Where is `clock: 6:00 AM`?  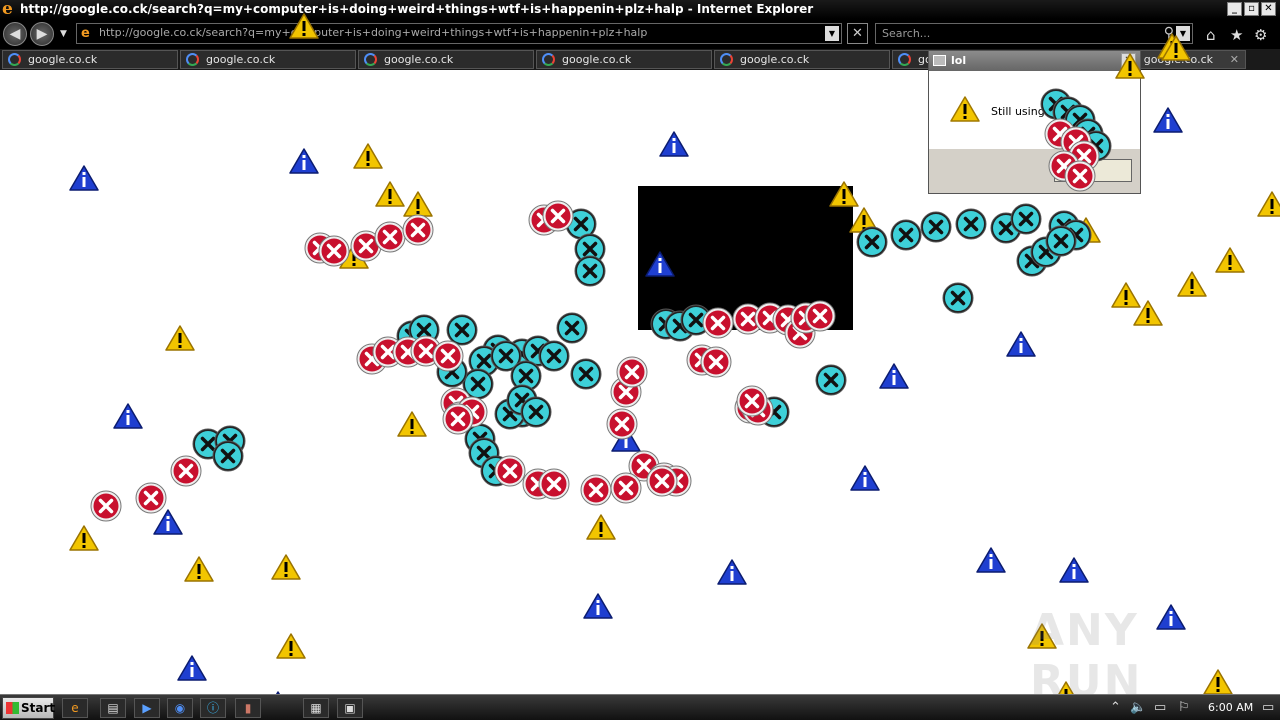 clock: 6:00 AM is located at coordinates (1230, 707).